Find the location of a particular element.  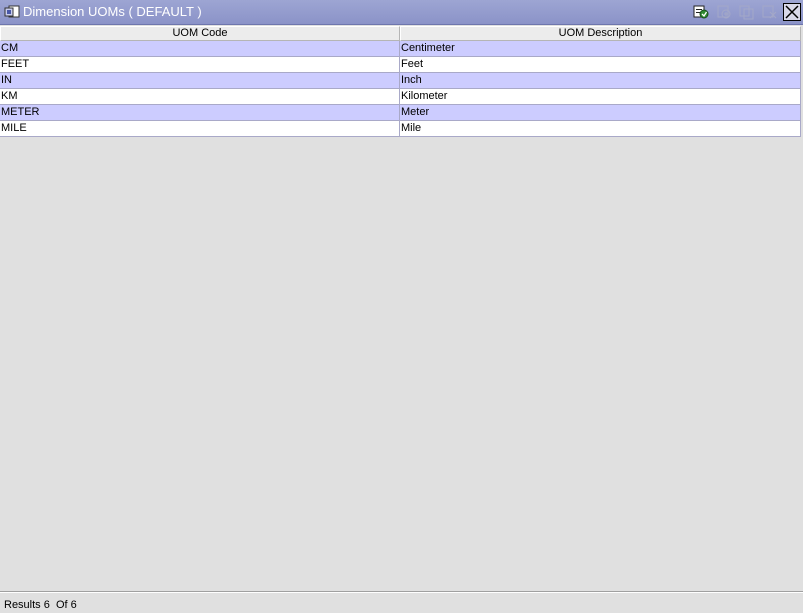

close-icon is located at coordinates (792, 12).